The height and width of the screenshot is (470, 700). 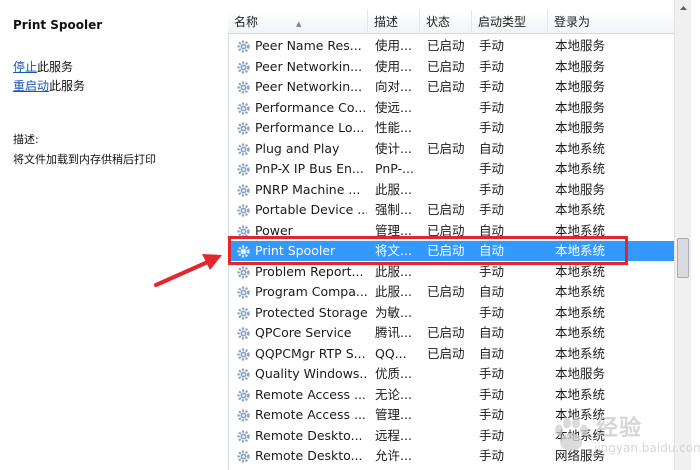 I want to click on service-row: Peer Networkin... 使用... 已启动 手动 本地服务, so click(x=451, y=67).